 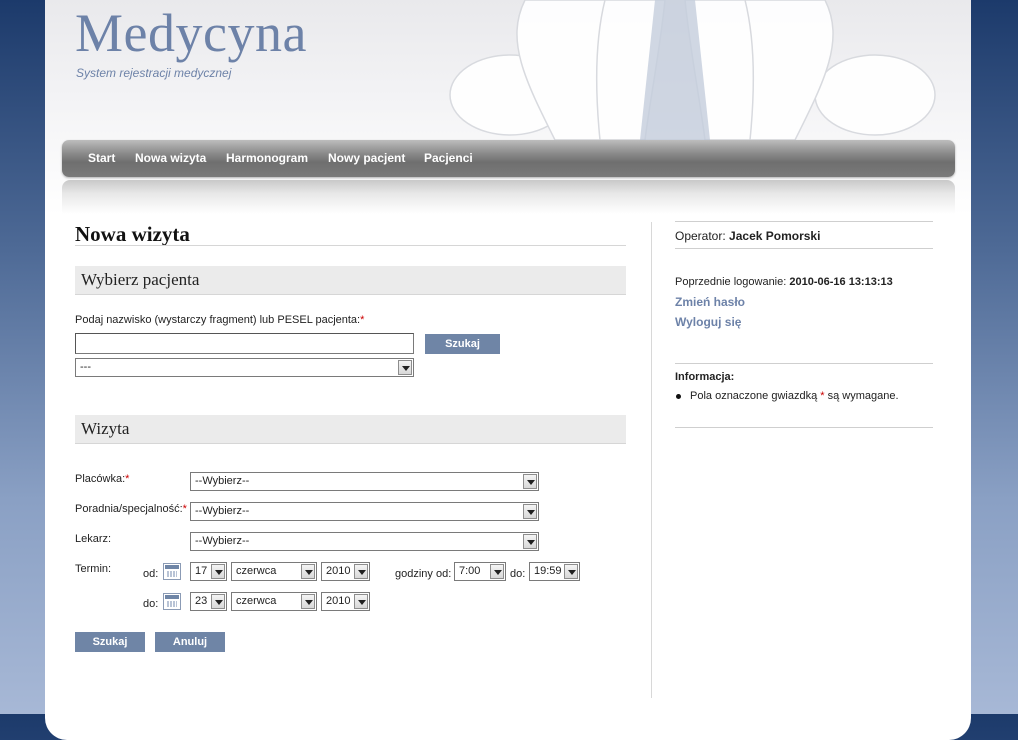 I want to click on to-date-label: do:, so click(x=151, y=604).